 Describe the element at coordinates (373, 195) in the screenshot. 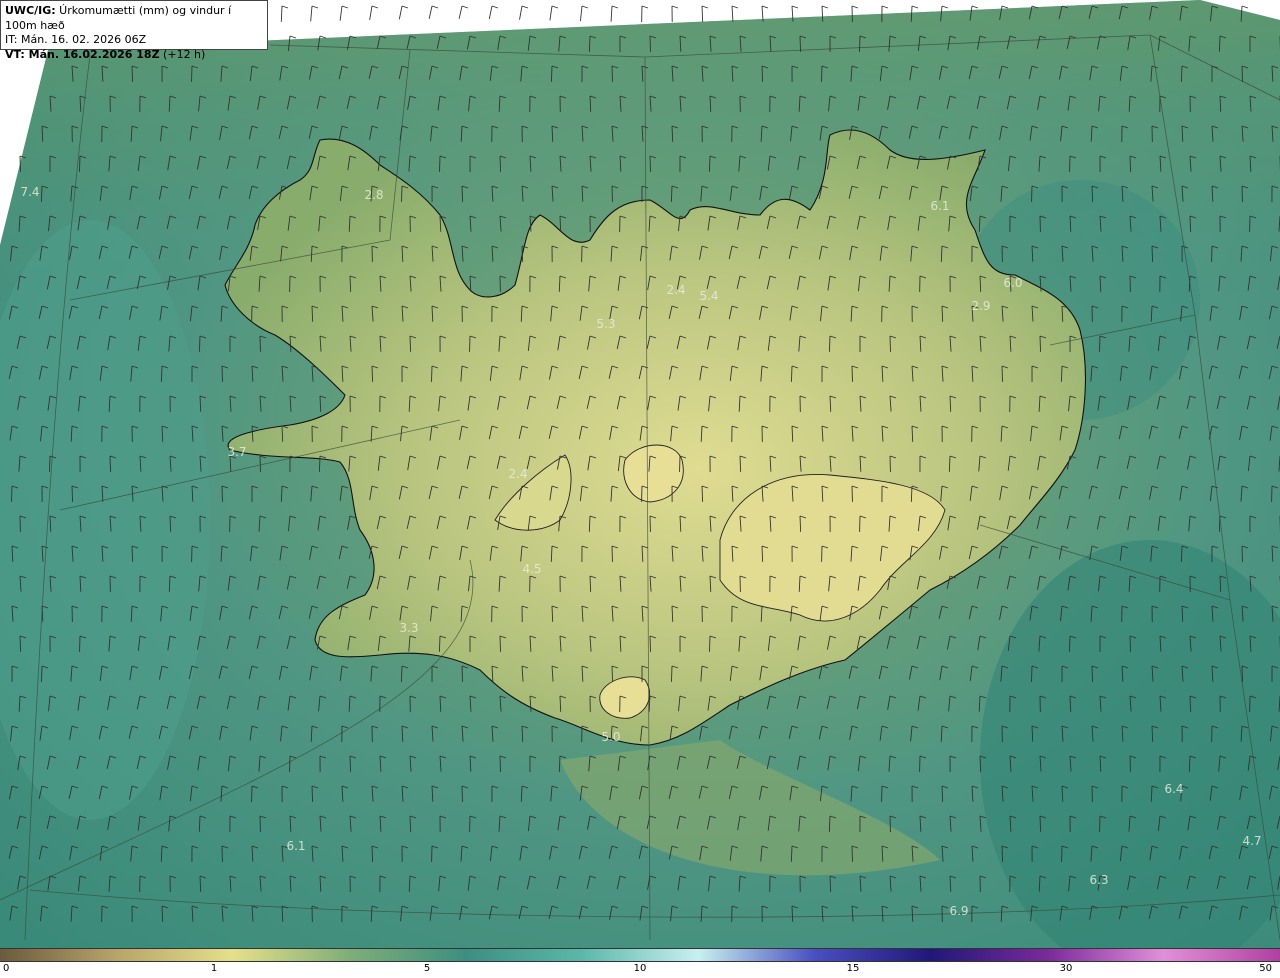

I see `precip-value-label: 2.8` at that location.